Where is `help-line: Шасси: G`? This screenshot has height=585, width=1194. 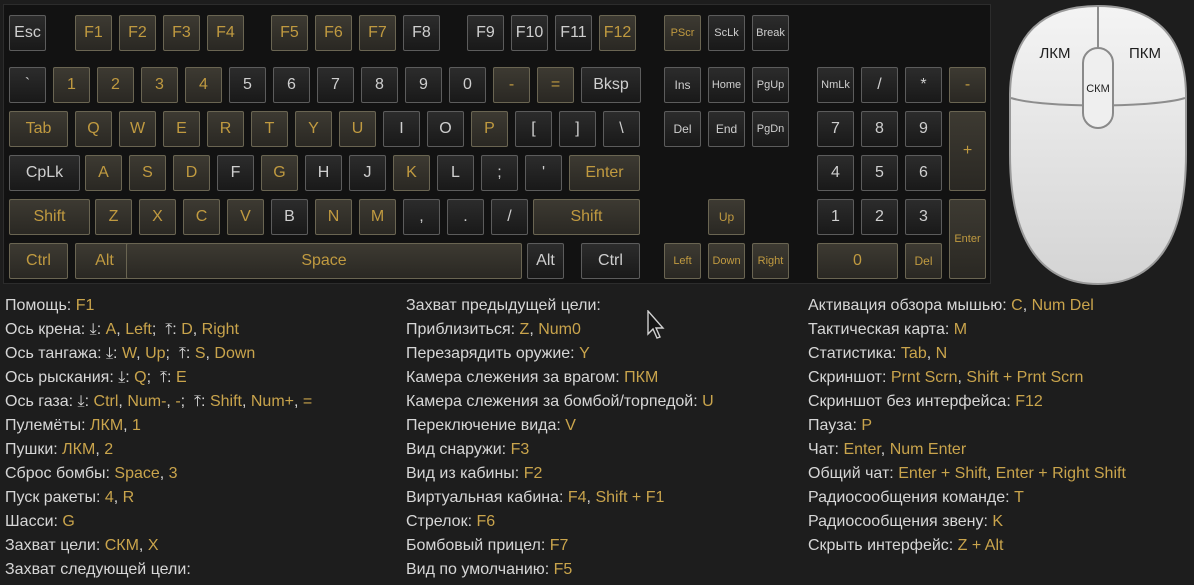 help-line: Шасси: G is located at coordinates (158, 522).